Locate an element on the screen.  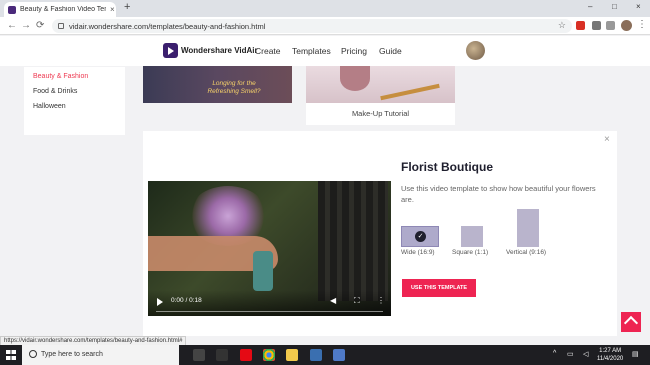
maximize-button: □ is located at coordinates (614, 6).